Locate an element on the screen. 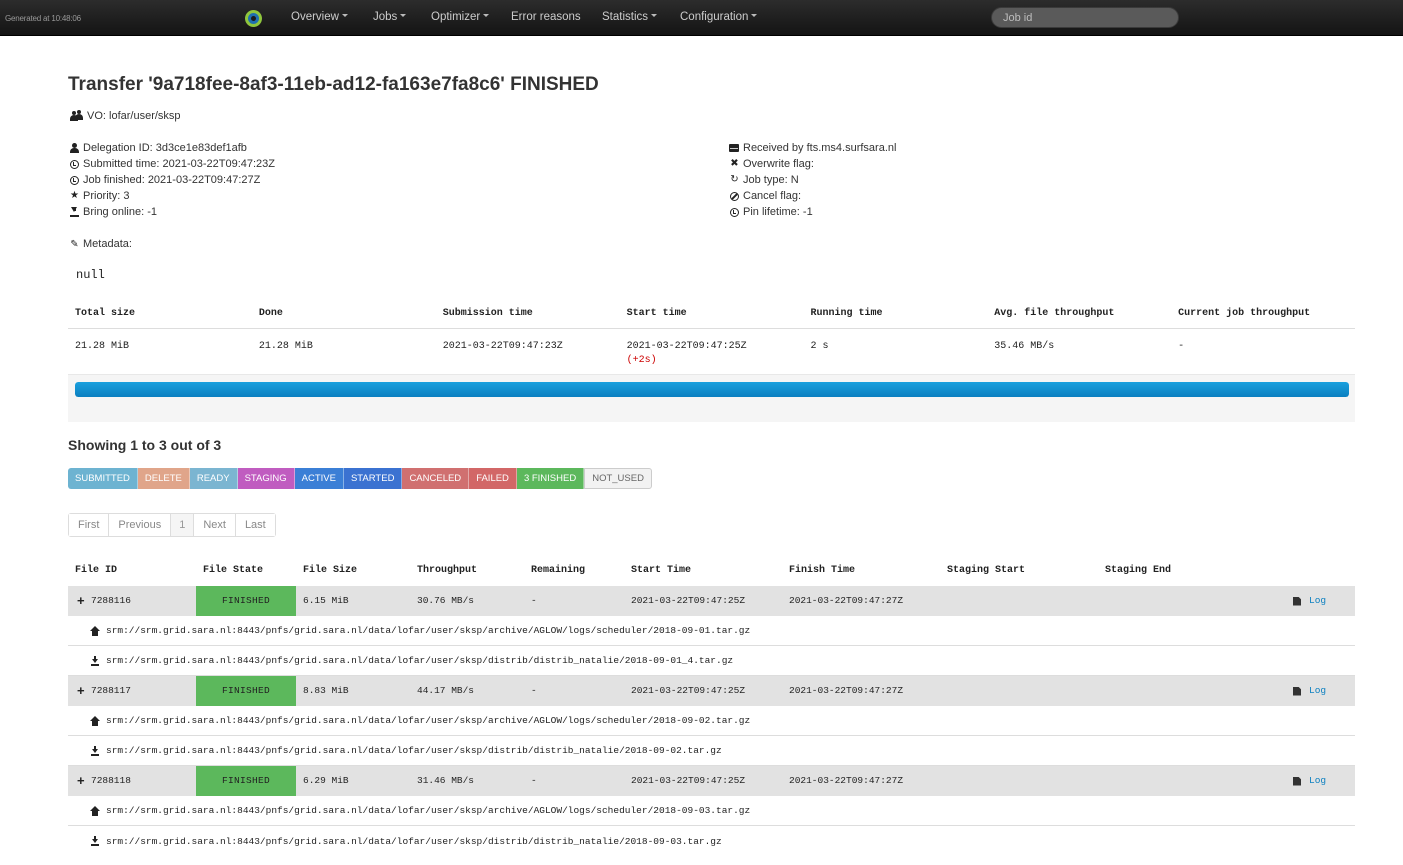 The height and width of the screenshot is (865, 1403). pager-first: First is located at coordinates (89, 525).